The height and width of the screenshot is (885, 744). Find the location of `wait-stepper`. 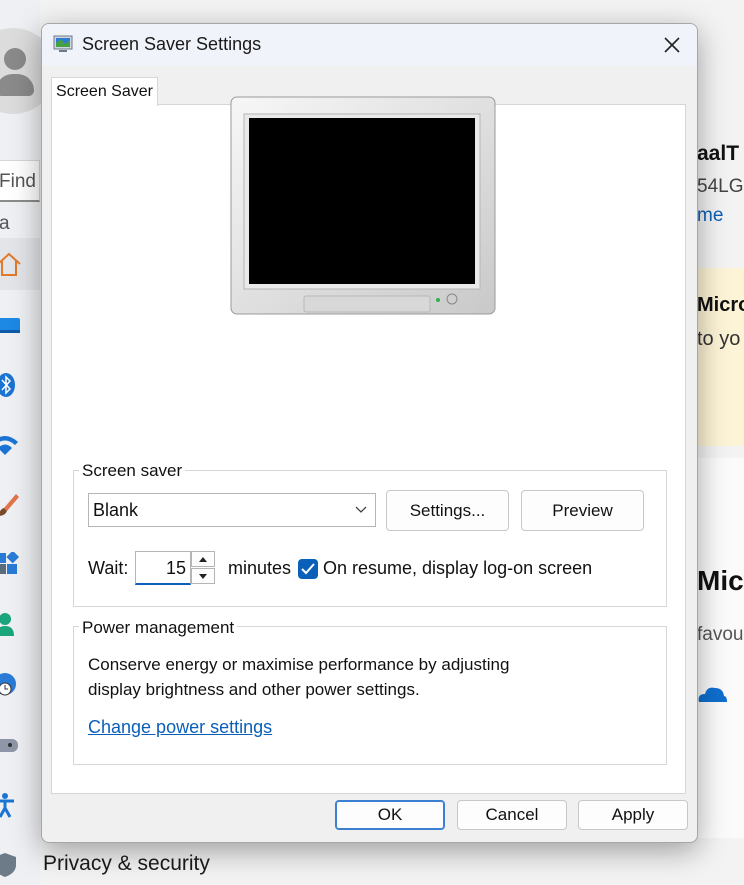

wait-stepper is located at coordinates (204, 568).